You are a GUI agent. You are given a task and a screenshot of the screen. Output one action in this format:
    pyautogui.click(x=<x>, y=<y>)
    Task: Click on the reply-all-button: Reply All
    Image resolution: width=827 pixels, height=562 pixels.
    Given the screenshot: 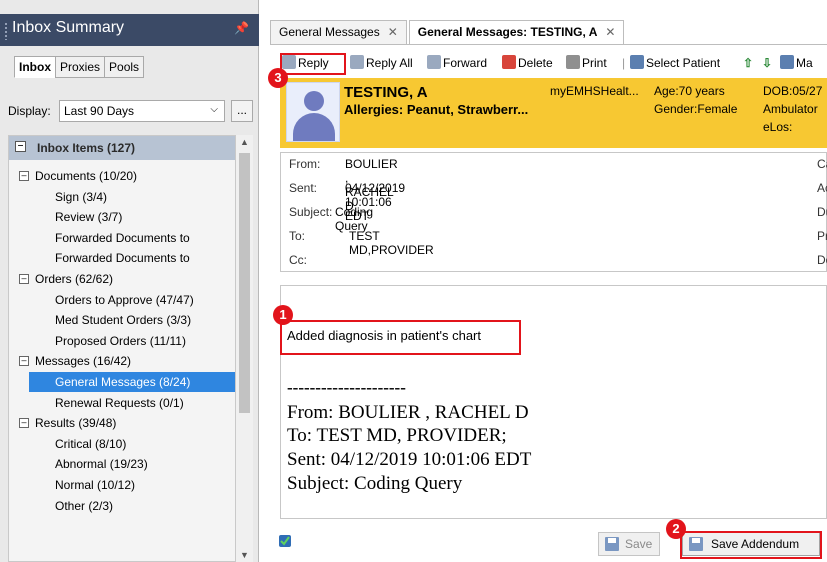 What is the action you would take?
    pyautogui.click(x=381, y=63)
    